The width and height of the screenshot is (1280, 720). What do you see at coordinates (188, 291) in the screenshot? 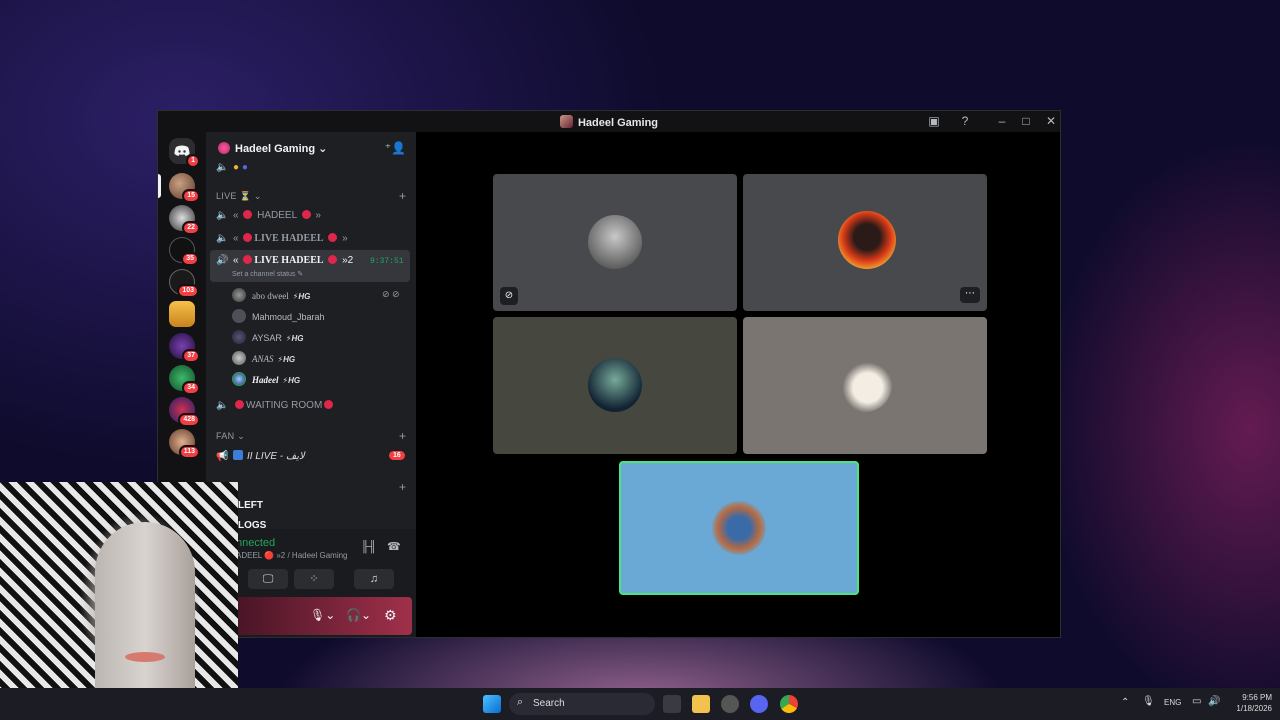
I see `server-badge: 103` at bounding box center [188, 291].